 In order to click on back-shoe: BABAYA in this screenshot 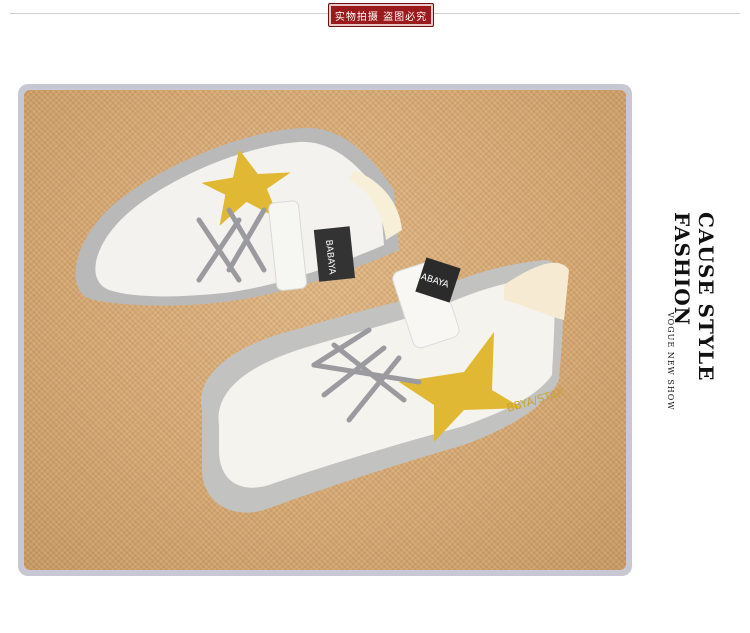, I will do `click(238, 216)`.